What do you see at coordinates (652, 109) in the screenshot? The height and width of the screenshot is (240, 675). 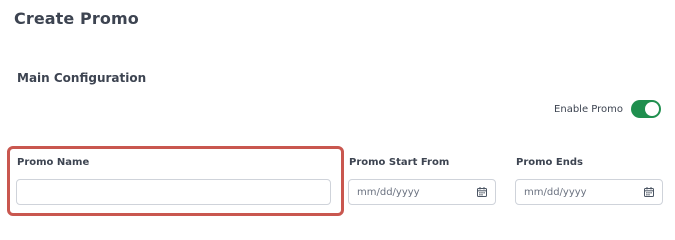 I see `toggle-knob` at bounding box center [652, 109].